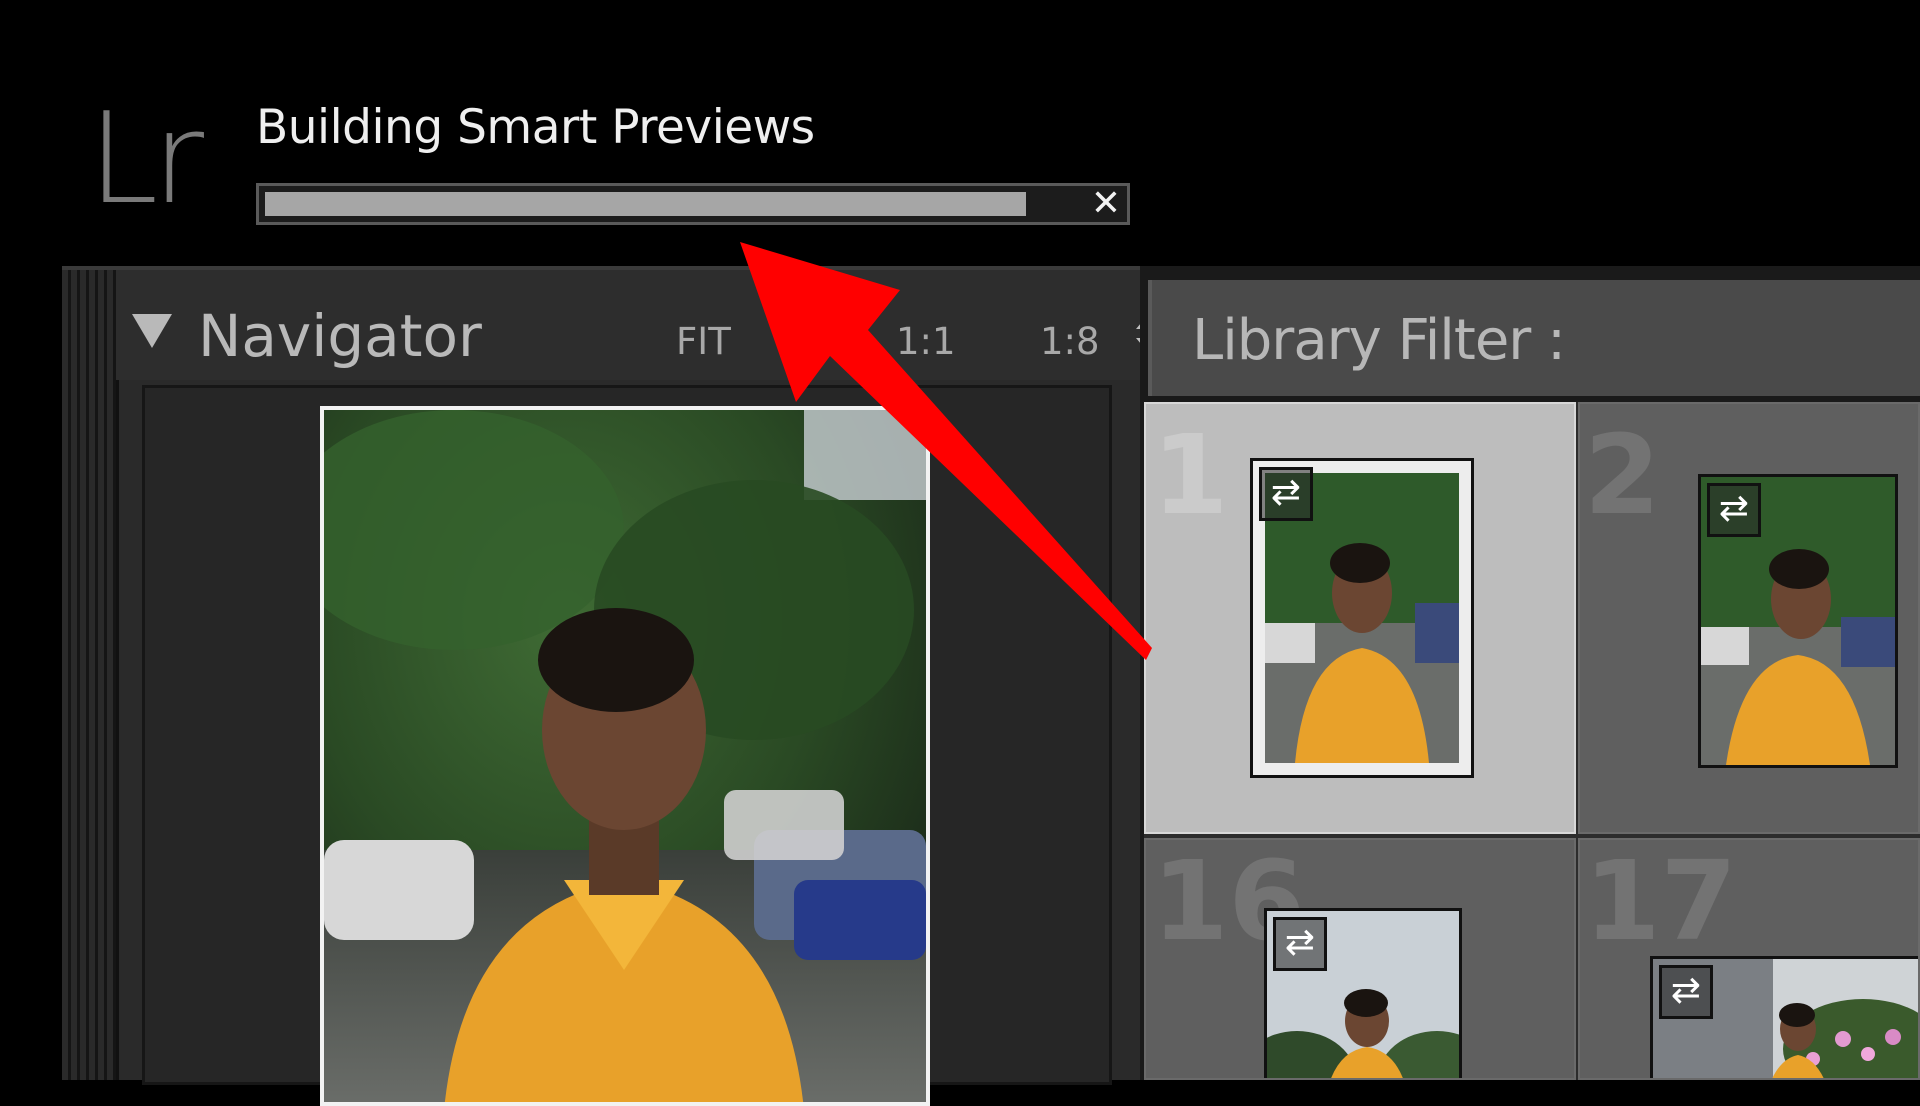 This screenshot has width=1920, height=1106. I want to click on grid-cell-17: 17 ⇄, so click(1749, 959).